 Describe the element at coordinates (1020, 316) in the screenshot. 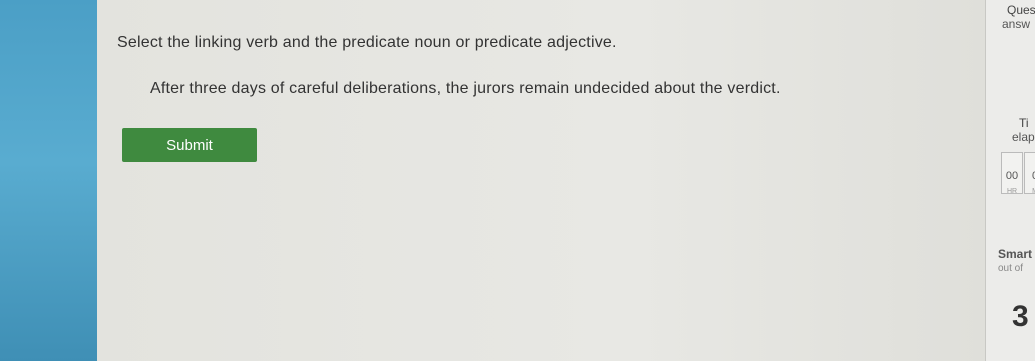

I see `smartscore-value: 3` at that location.